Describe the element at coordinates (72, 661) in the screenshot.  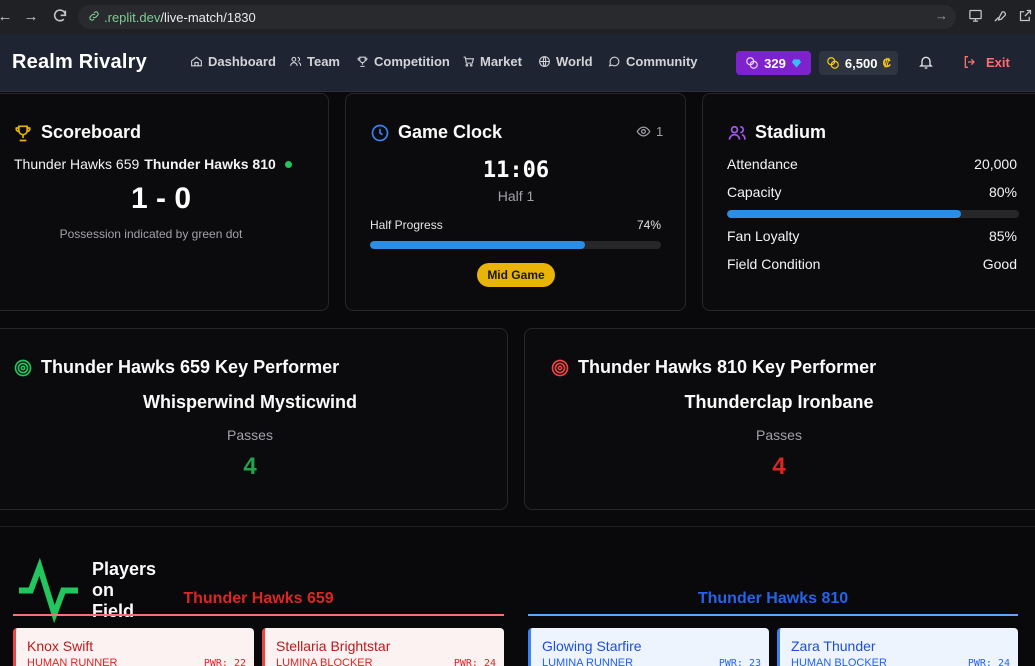
I see `player-role: Human Runner` at that location.